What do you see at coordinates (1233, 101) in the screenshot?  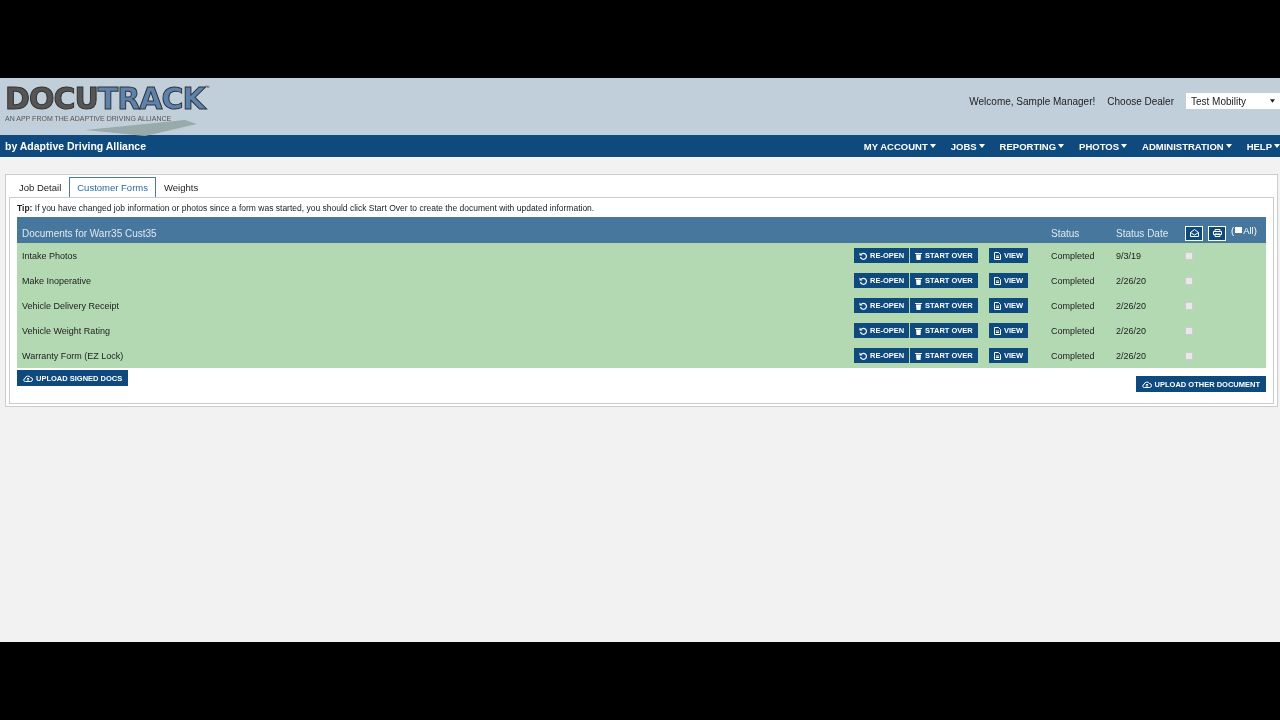 I see `dealer-select: Test Mobility` at bounding box center [1233, 101].